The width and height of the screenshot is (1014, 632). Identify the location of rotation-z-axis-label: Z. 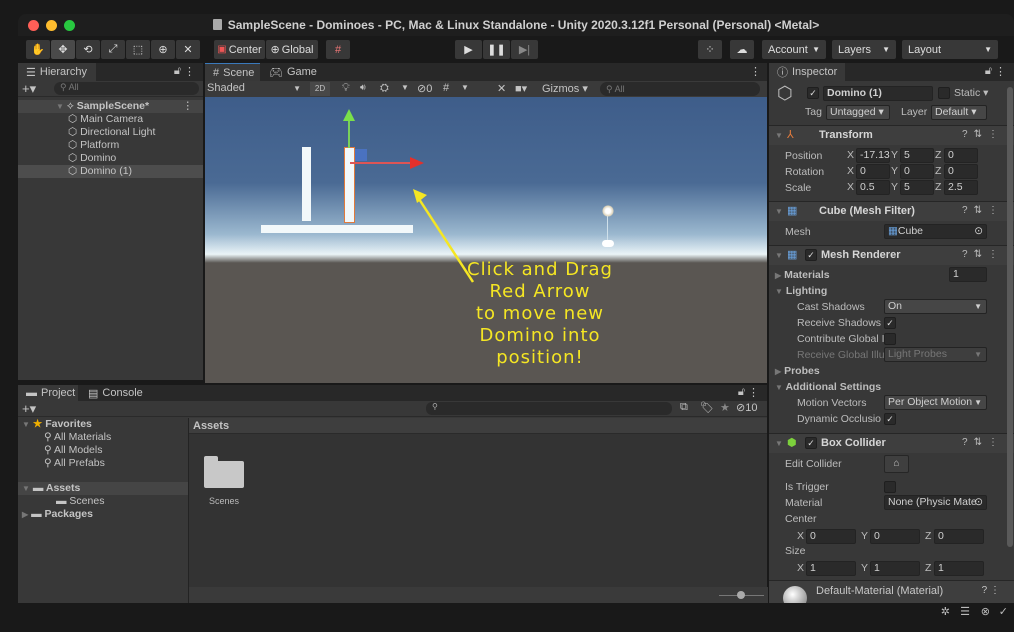
(938, 171).